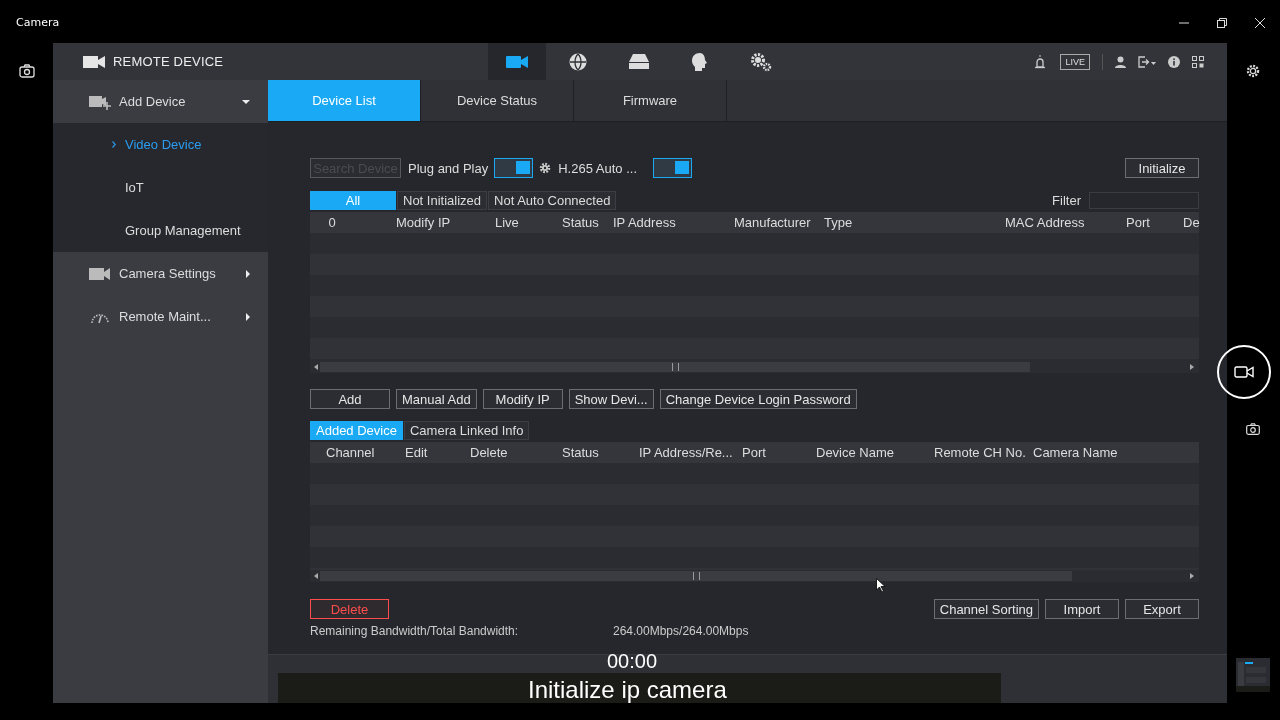 Image resolution: width=1280 pixels, height=720 pixels. I want to click on action-button: Channel Sorting, so click(986, 609).